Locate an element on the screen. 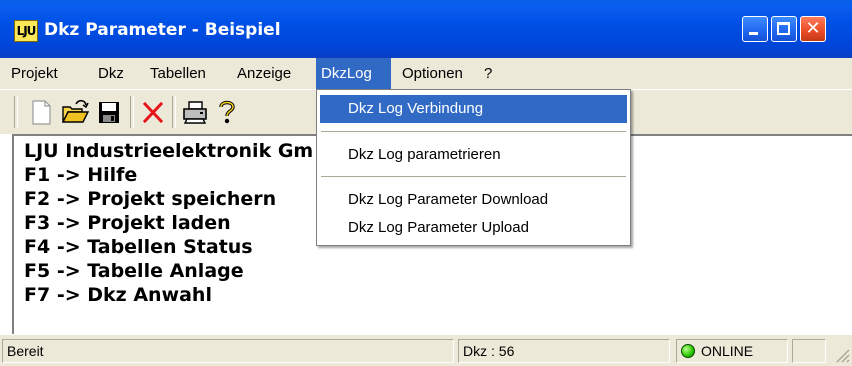 The width and height of the screenshot is (852, 366). help-button is located at coordinates (227, 112).